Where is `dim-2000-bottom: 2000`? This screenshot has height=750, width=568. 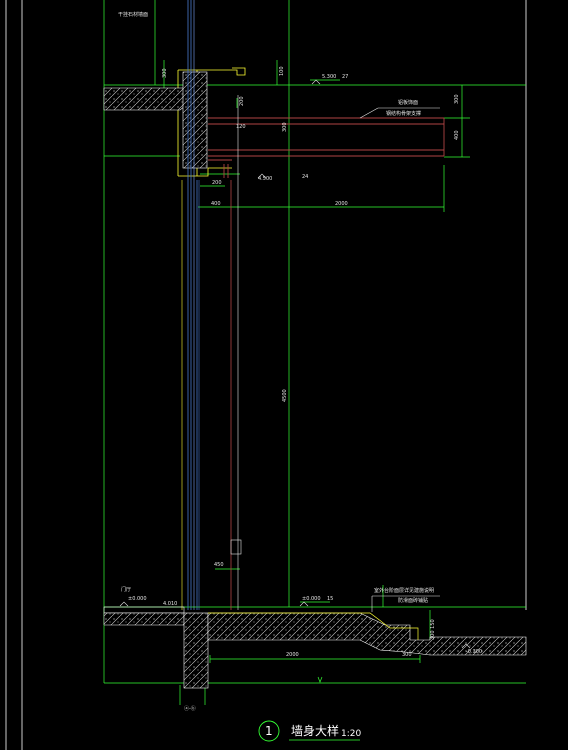 dim-2000-bottom: 2000 is located at coordinates (292, 655).